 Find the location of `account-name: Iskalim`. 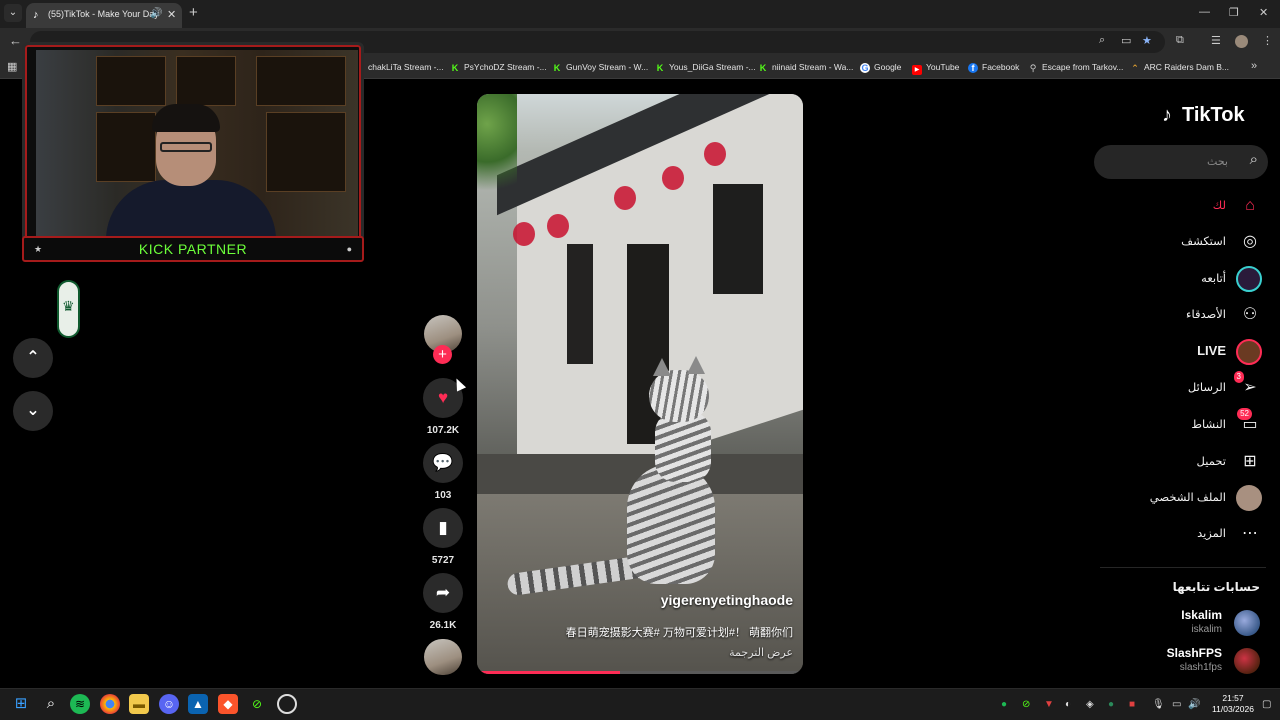

account-name: Iskalim is located at coordinates (1201, 615).